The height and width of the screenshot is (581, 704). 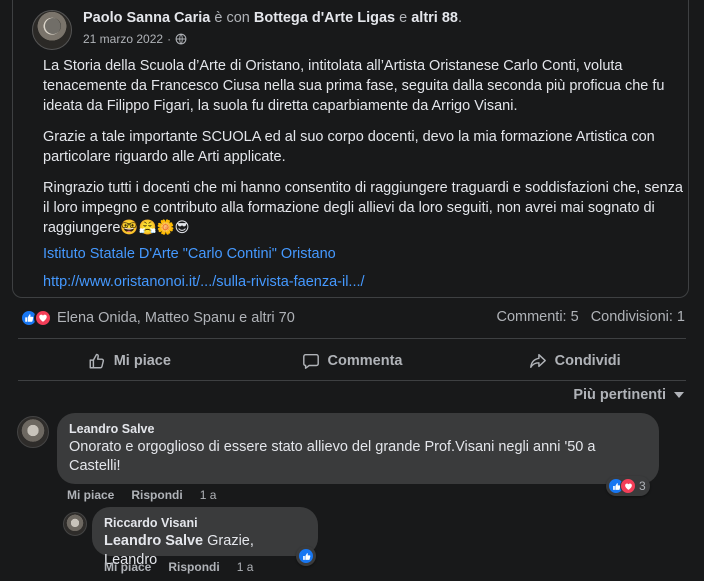 I want to click on divider-top, so click(x=352, y=338).